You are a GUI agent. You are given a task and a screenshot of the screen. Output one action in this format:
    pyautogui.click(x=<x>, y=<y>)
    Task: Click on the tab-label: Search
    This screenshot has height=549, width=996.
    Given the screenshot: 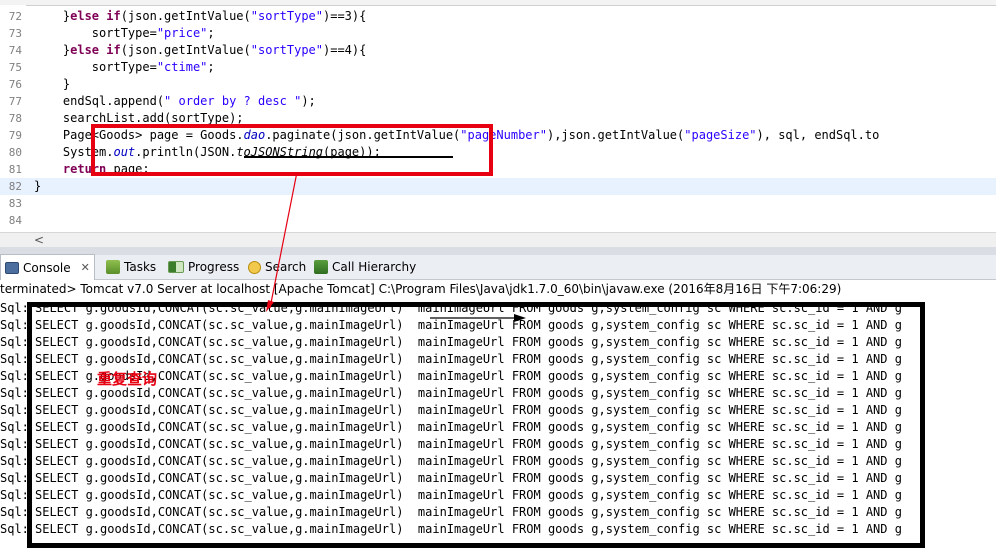 What is the action you would take?
    pyautogui.click(x=286, y=267)
    